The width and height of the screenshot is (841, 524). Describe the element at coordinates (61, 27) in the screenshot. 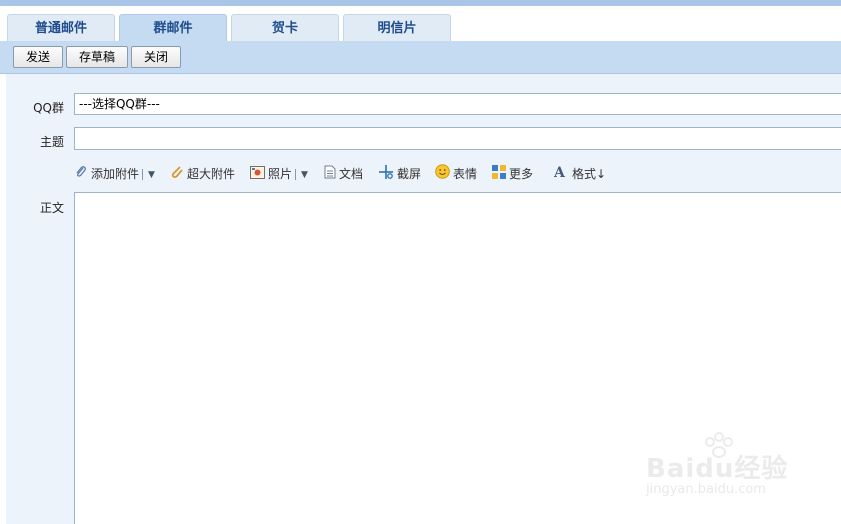

I see `tab-normal-mail: 普通邮件` at that location.